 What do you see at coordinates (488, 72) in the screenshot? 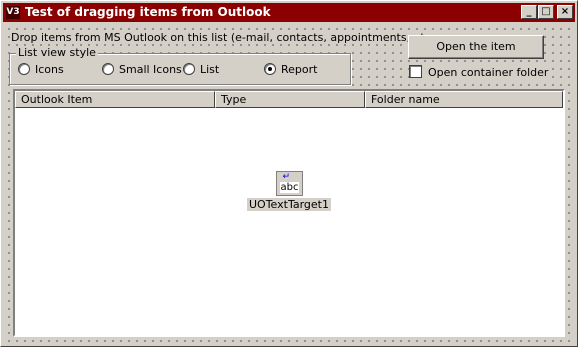
I see `open-container-label: Open container folder` at bounding box center [488, 72].